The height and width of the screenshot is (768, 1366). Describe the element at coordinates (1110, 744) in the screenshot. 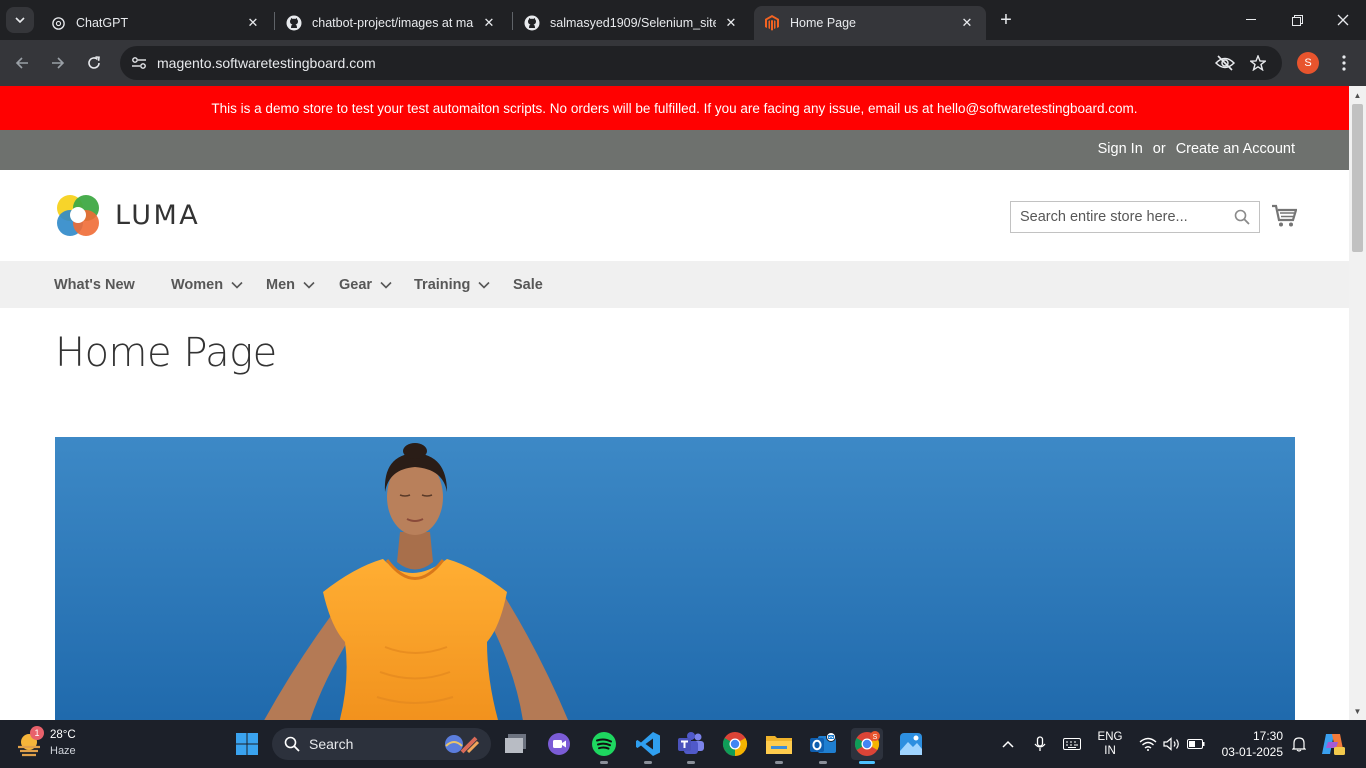

I see `language-indicator: ENG IN` at that location.